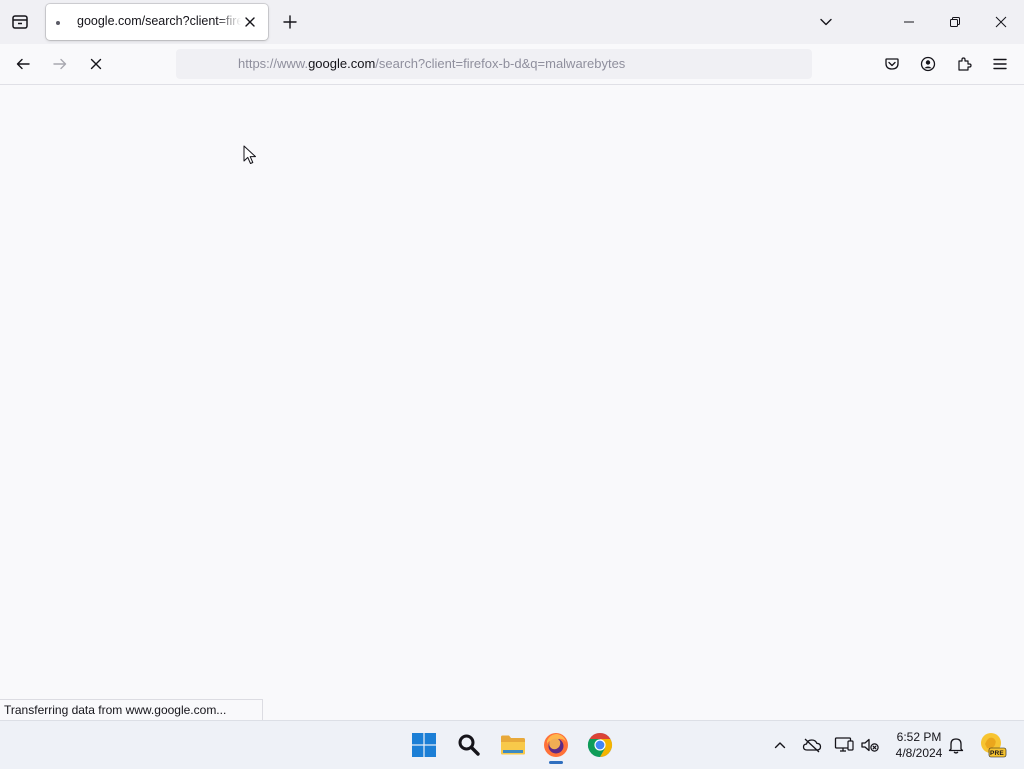  I want to click on mouse-cursor-icon, so click(250, 155).